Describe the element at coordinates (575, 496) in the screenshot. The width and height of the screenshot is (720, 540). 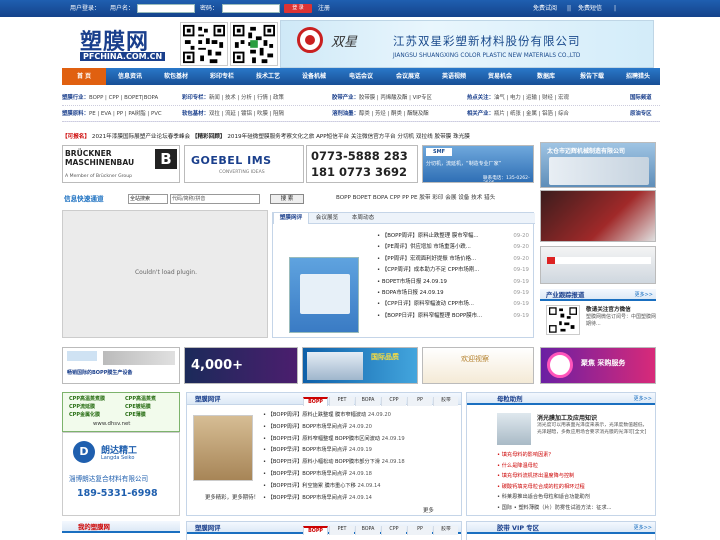
I see `additives-item: • 科莱恩推出适合色母粒和适合功能助剂` at that location.